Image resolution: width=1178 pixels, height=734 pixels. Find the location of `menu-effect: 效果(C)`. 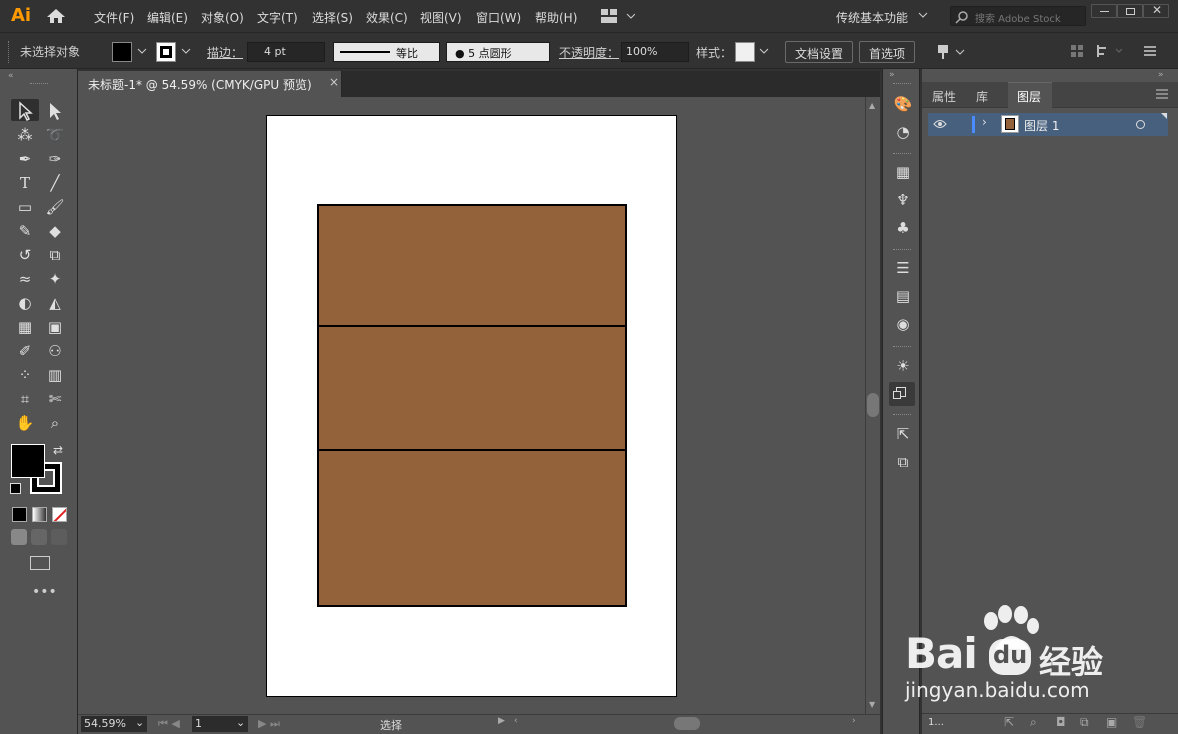

menu-effect: 效果(C) is located at coordinates (387, 17).